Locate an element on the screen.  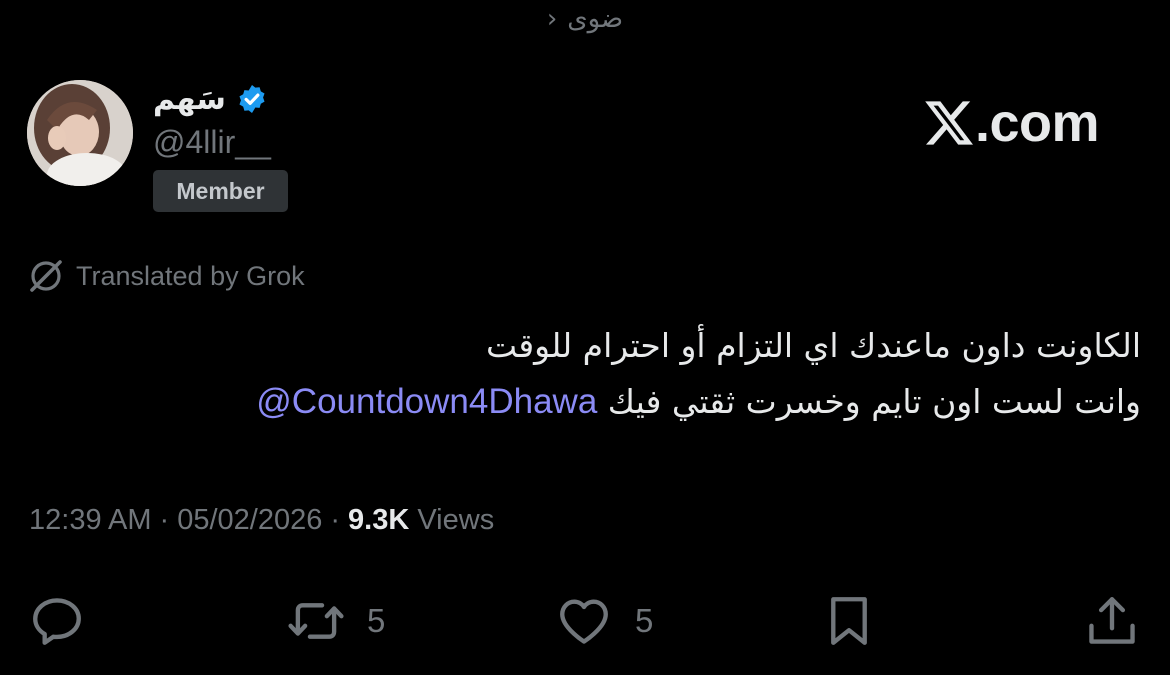
avatar-photo is located at coordinates (80, 133).